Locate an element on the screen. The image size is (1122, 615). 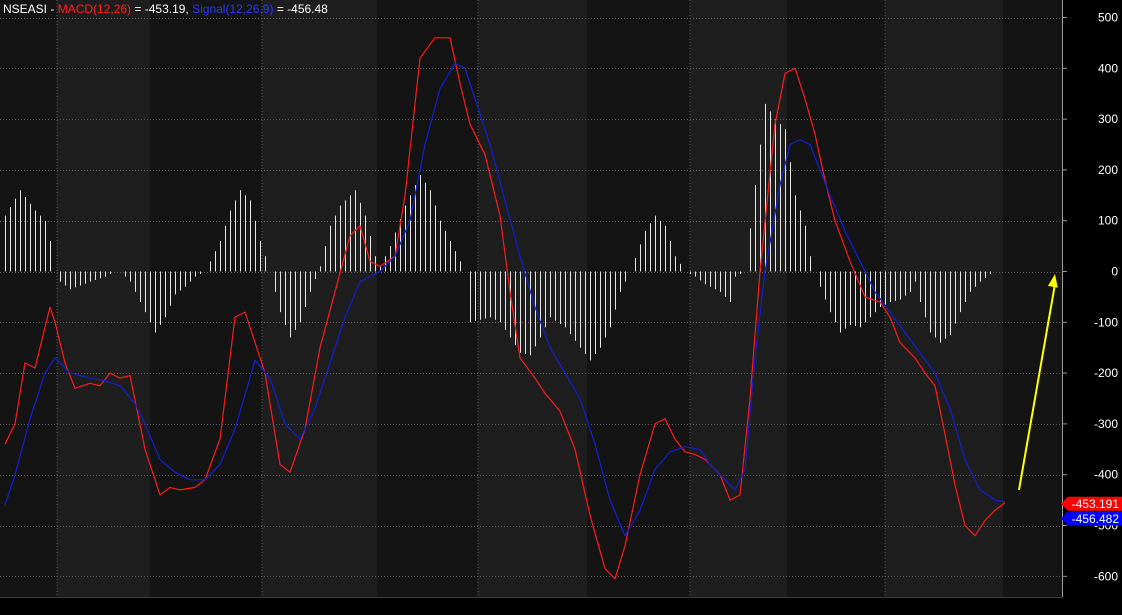
y-tick-label: -300 is located at coordinates (1106, 424).